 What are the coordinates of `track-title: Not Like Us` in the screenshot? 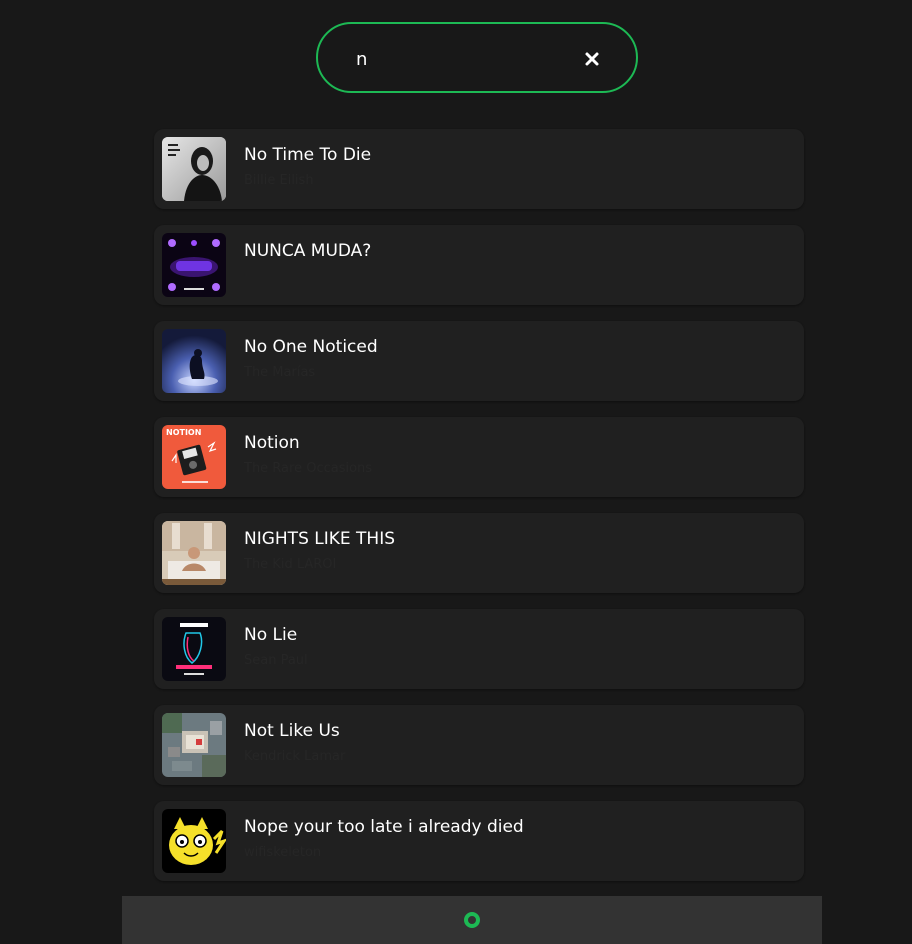 It's located at (292, 731).